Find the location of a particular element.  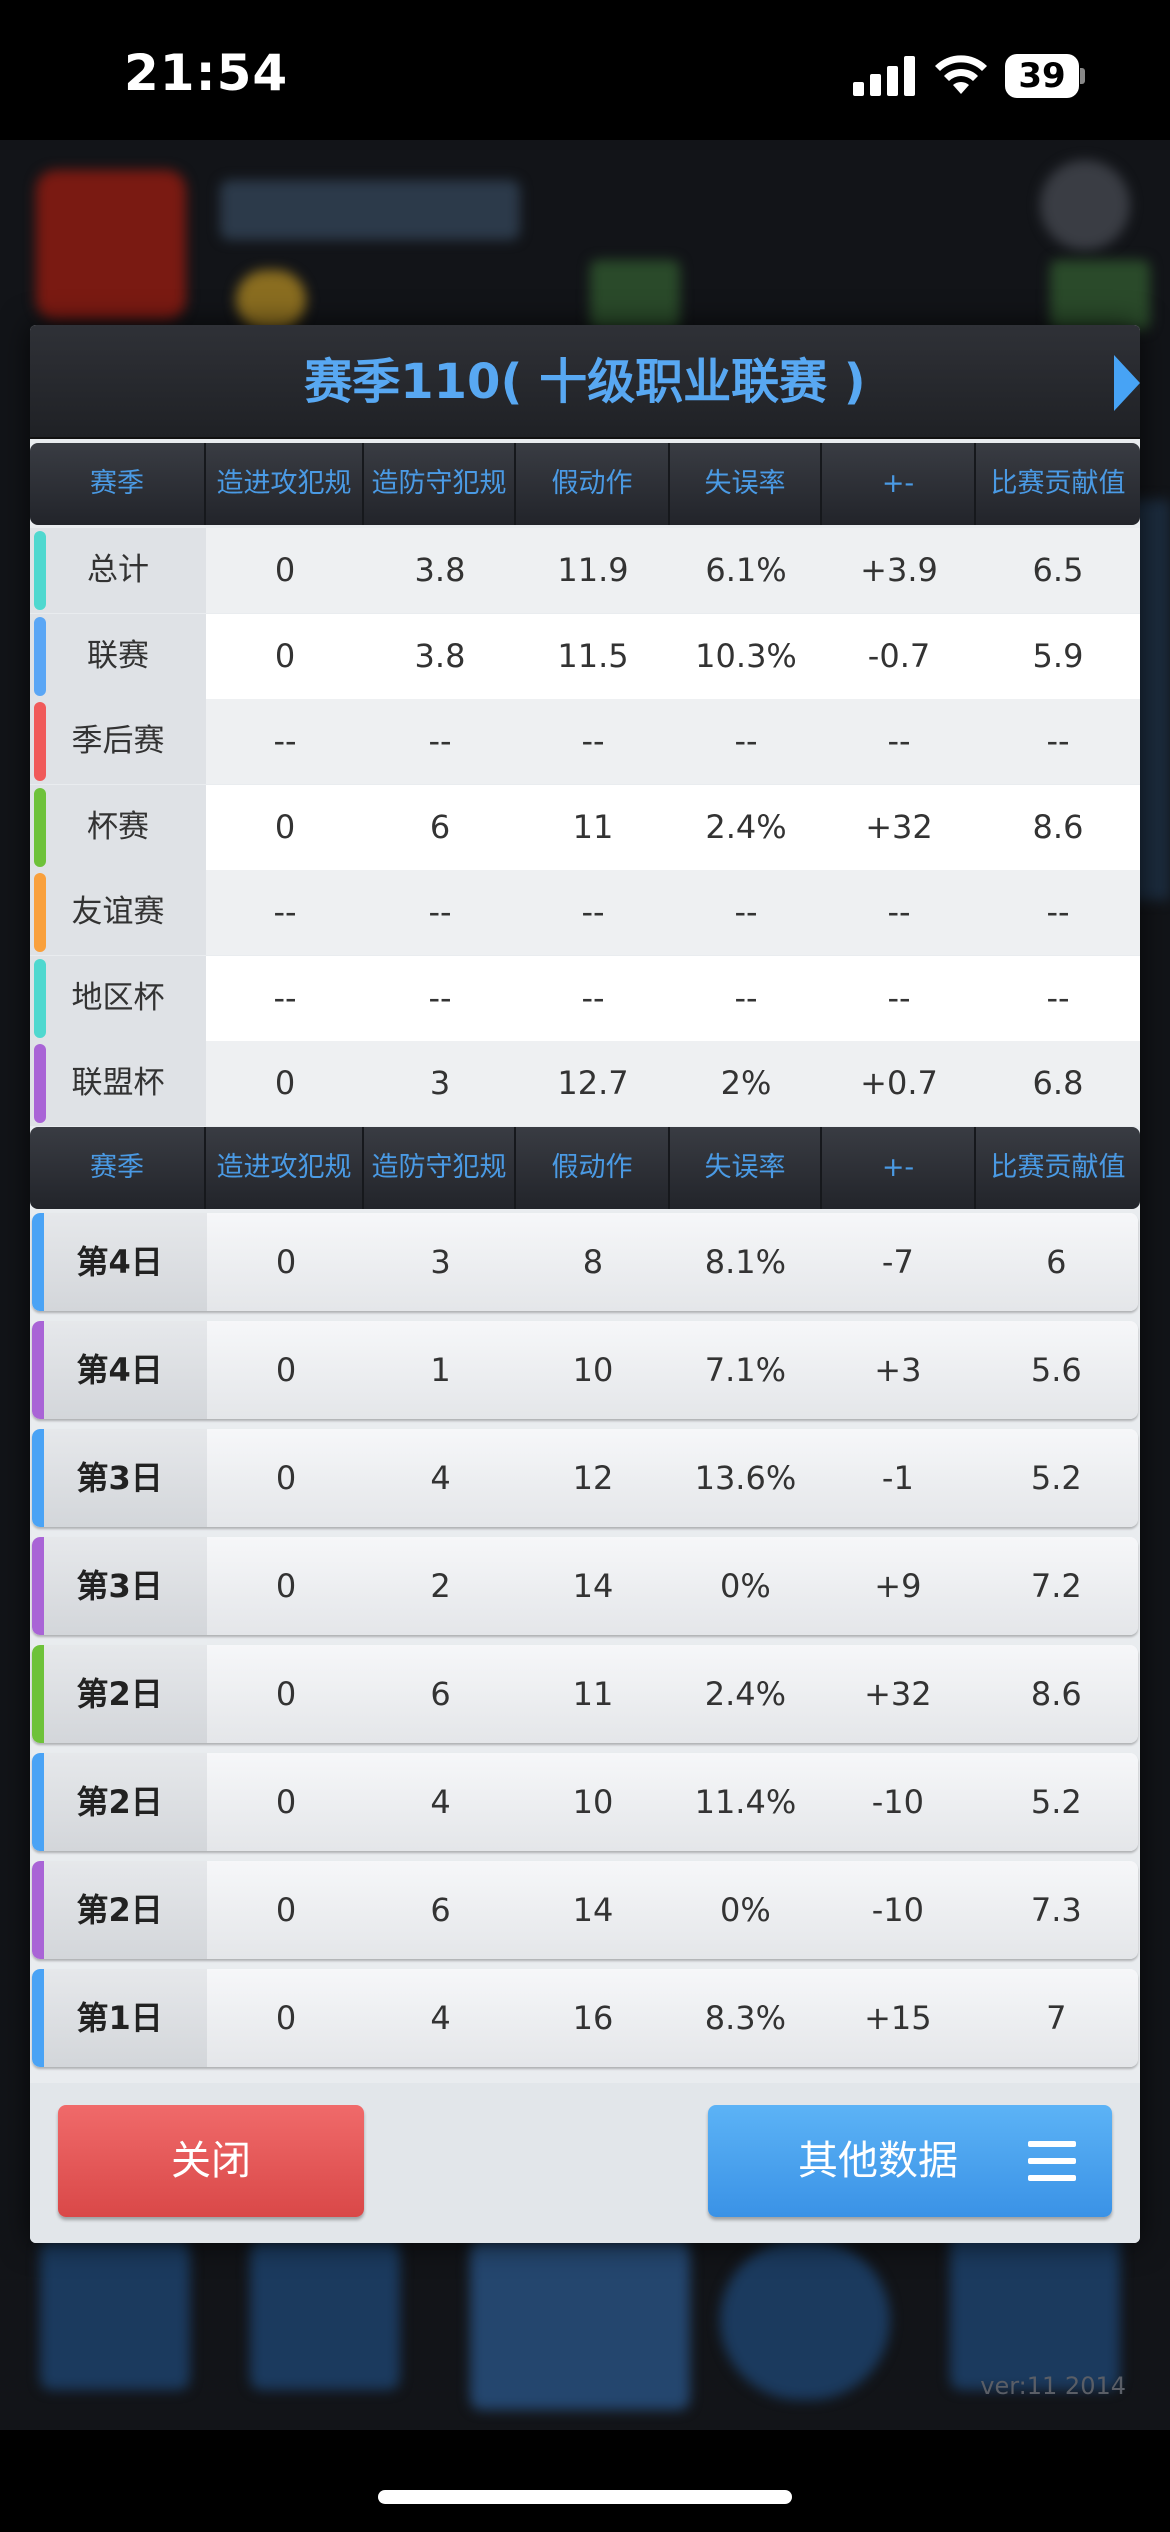

column-header-turnover-rate: 失误率 is located at coordinates (746, 1168).